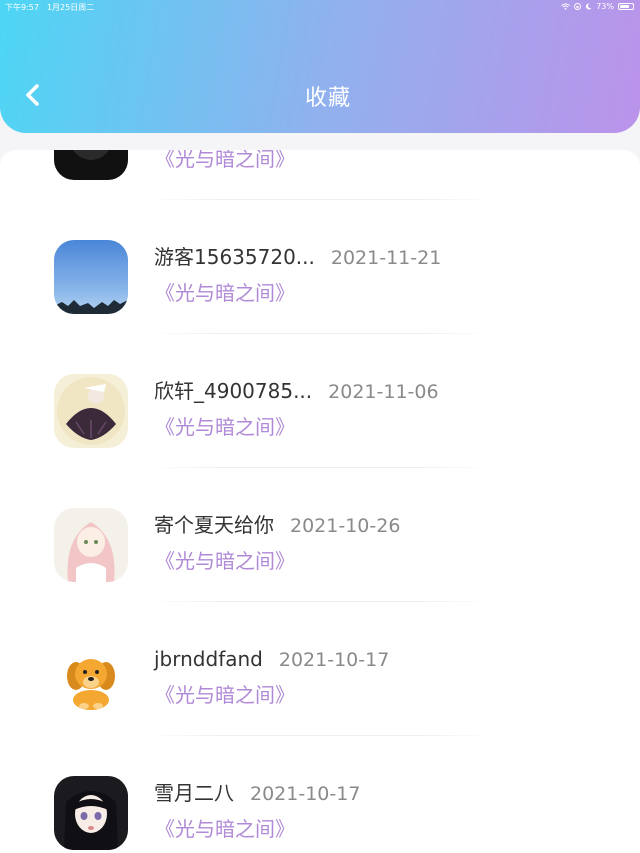  I want to click on battery-percent: 73%, so click(605, 6).